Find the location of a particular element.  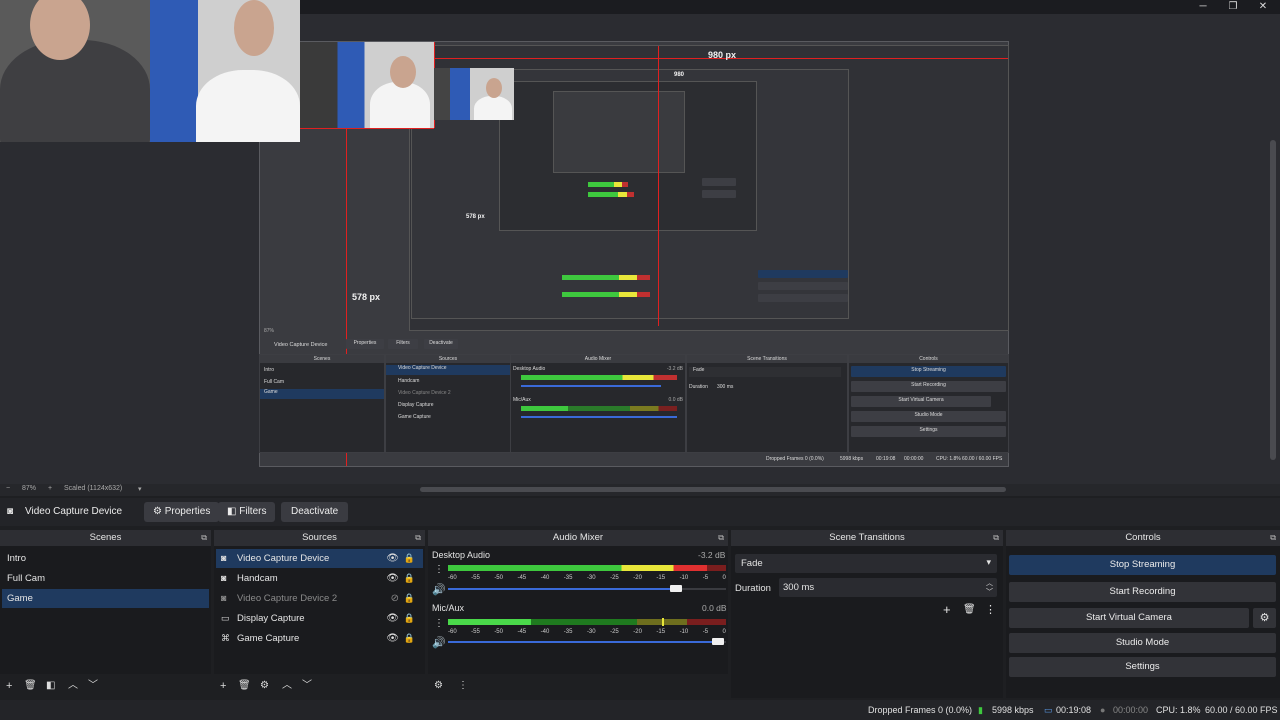

zoom-out-button: − is located at coordinates (8, 488).